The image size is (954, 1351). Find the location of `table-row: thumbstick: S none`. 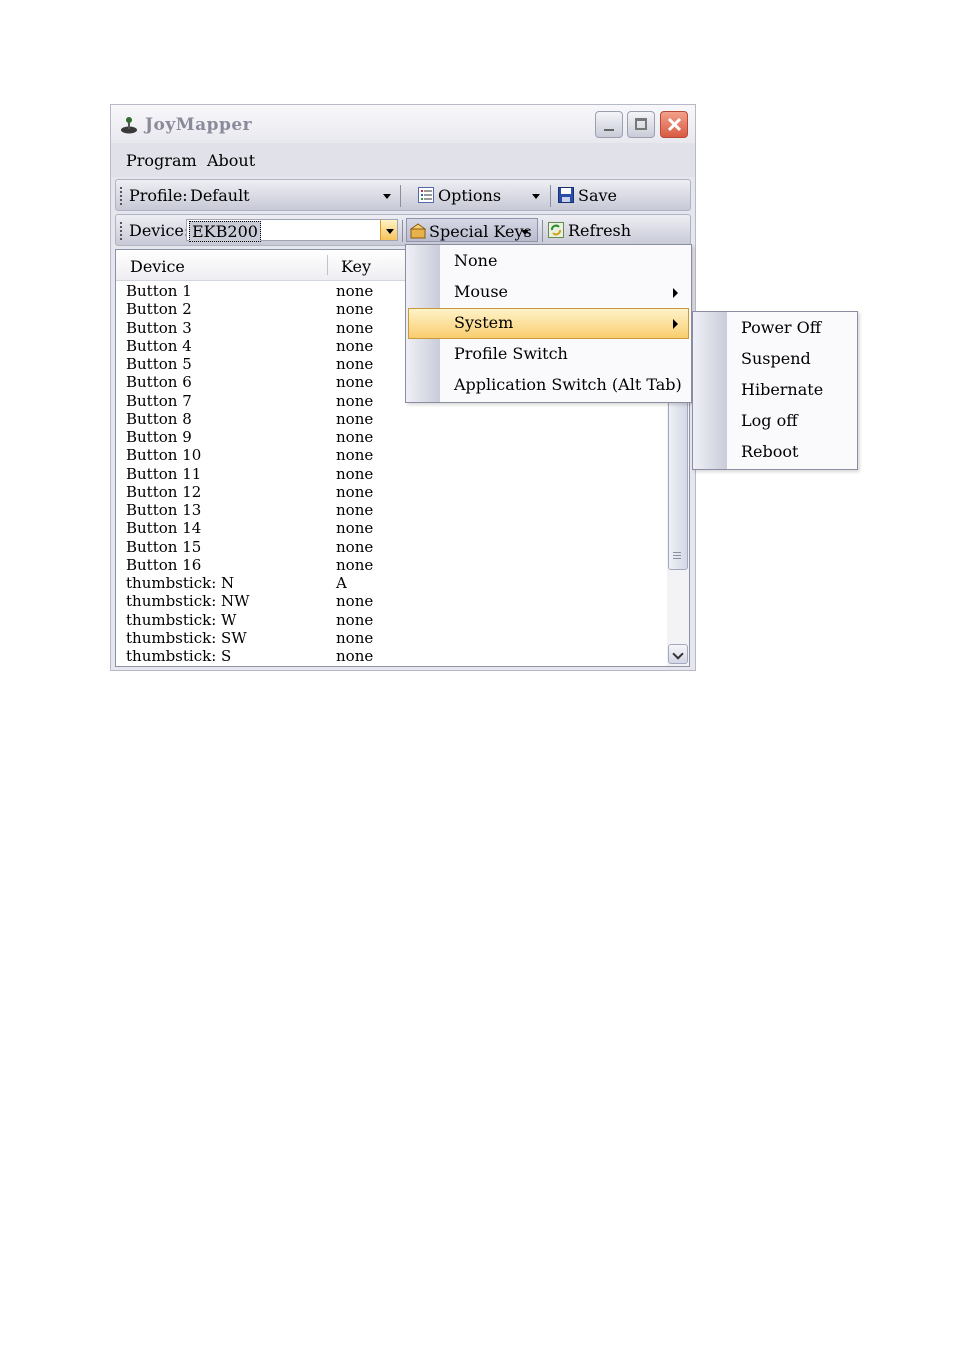

table-row: thumbstick: S none is located at coordinates (386, 656).